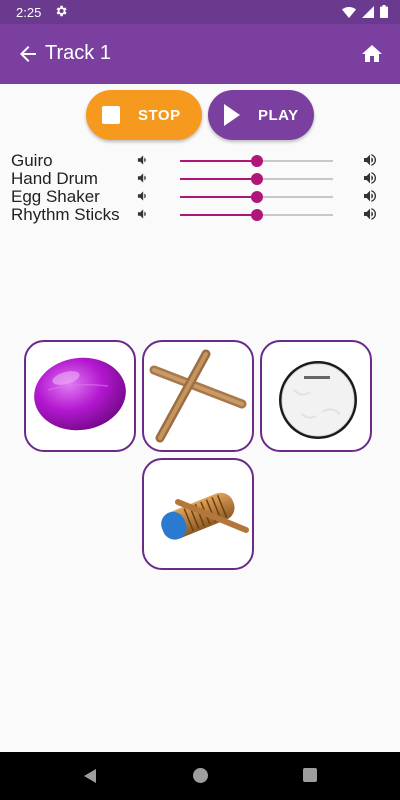 The image size is (400, 800). I want to click on mixer-row-egg-shaker: Egg Shaker, so click(200, 196).